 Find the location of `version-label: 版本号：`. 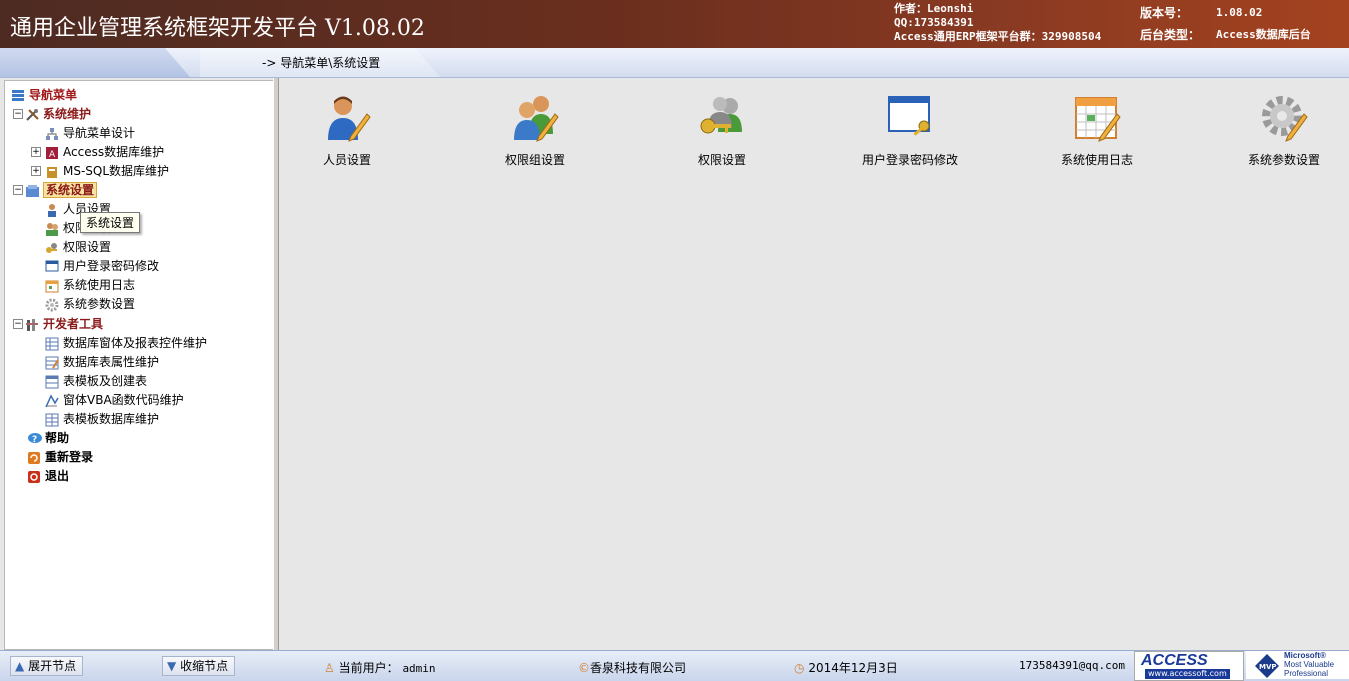

version-label: 版本号： is located at coordinates (1164, 13).